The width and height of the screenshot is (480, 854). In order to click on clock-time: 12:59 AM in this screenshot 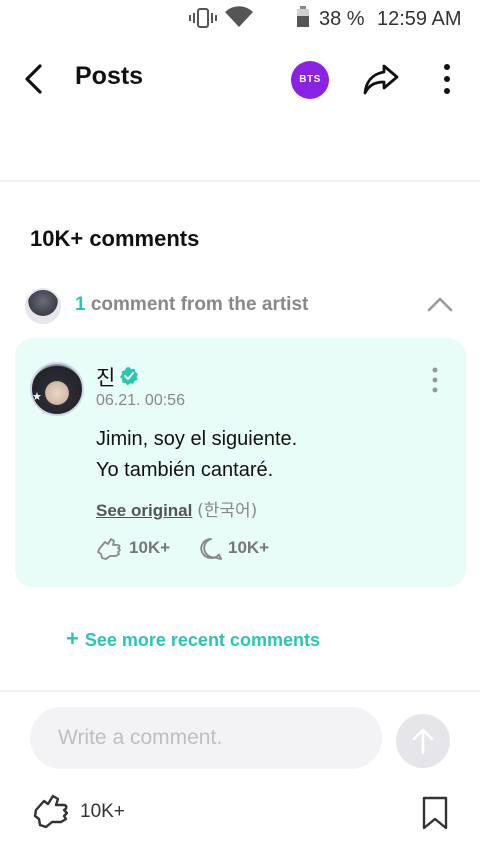, I will do `click(419, 19)`.